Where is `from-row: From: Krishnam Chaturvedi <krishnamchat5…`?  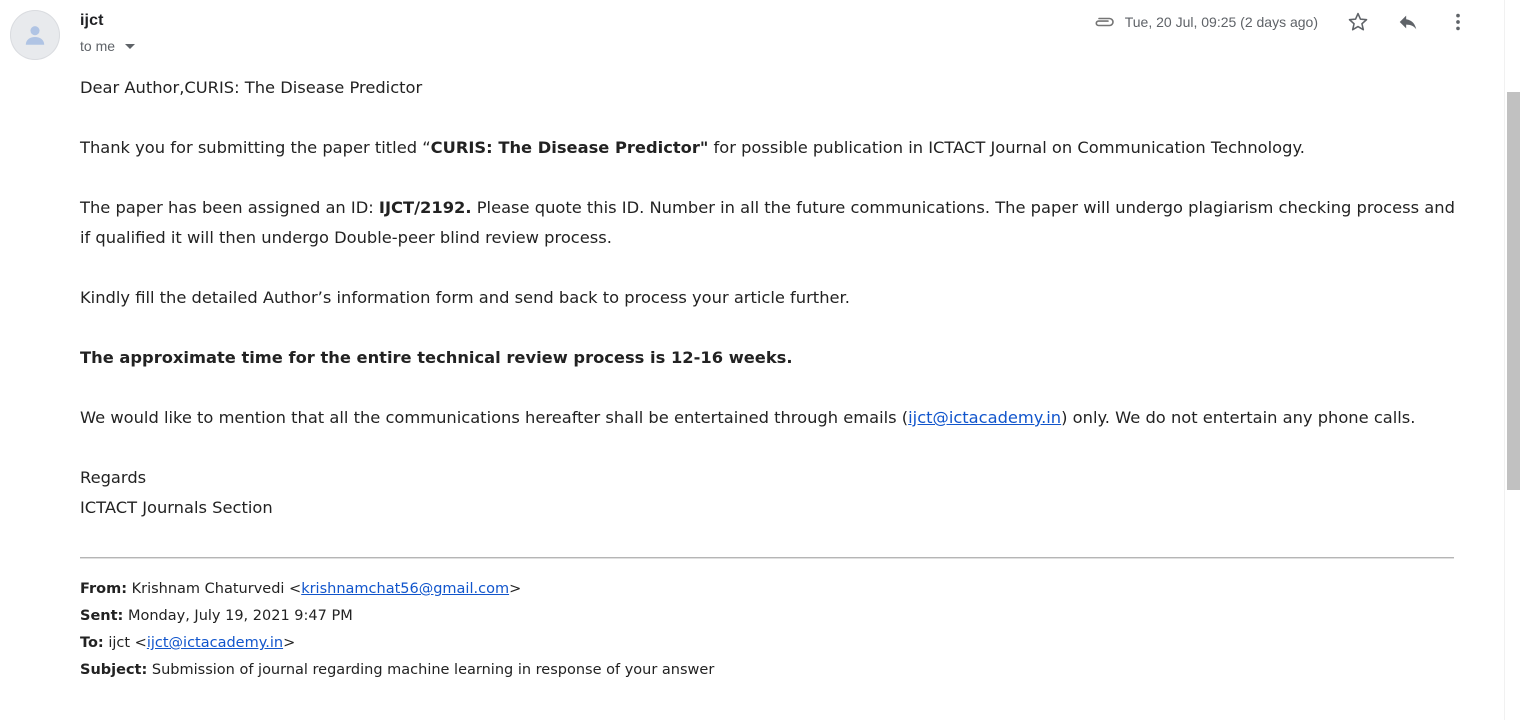
from-row: From: Krishnam Chaturvedi <krishnamchat5… is located at coordinates (301, 589).